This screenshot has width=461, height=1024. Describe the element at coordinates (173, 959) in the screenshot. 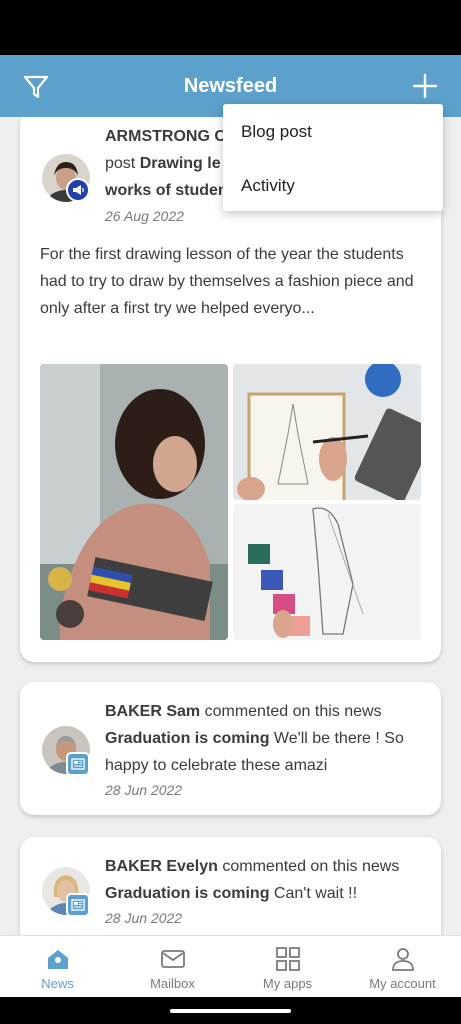

I see `mail-icon` at that location.